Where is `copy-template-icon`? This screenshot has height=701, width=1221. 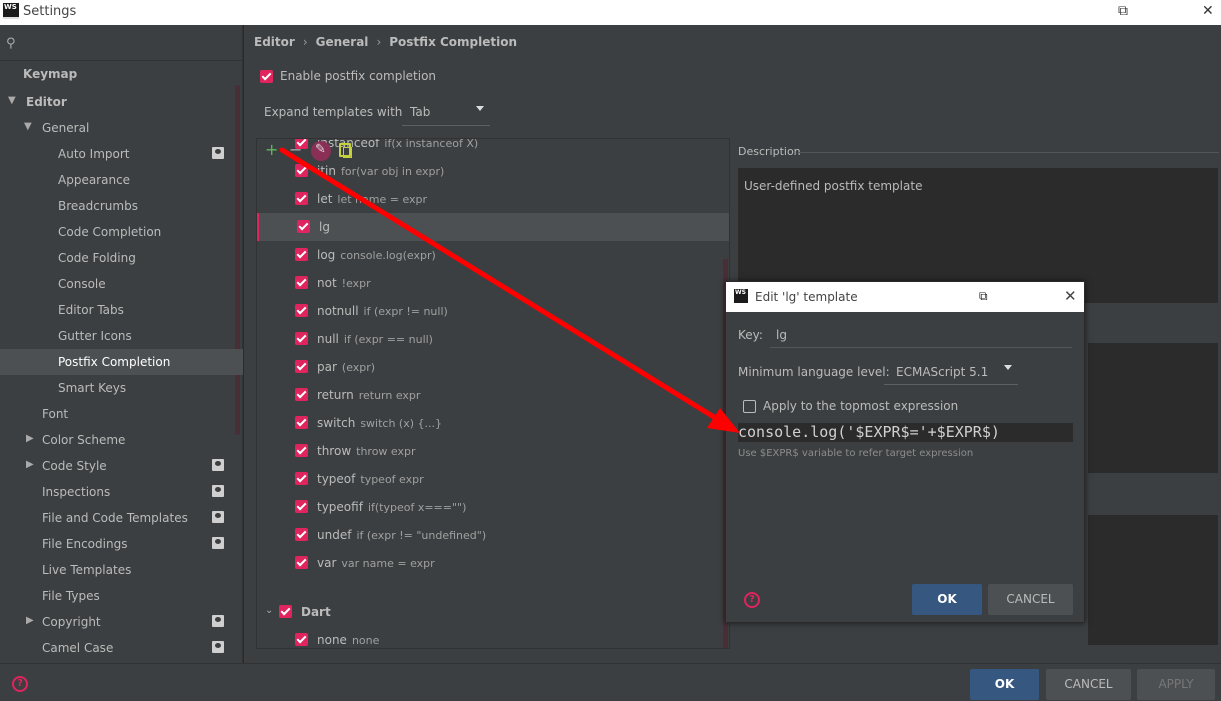 copy-template-icon is located at coordinates (345, 150).